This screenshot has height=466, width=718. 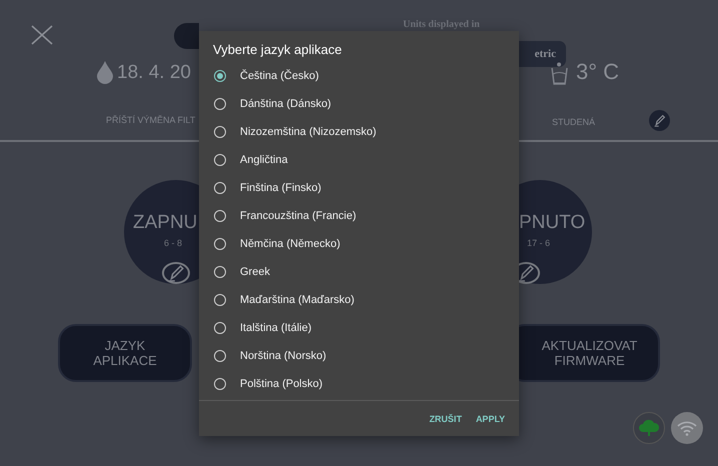 I want to click on water-glass-icon, so click(x=559, y=73).